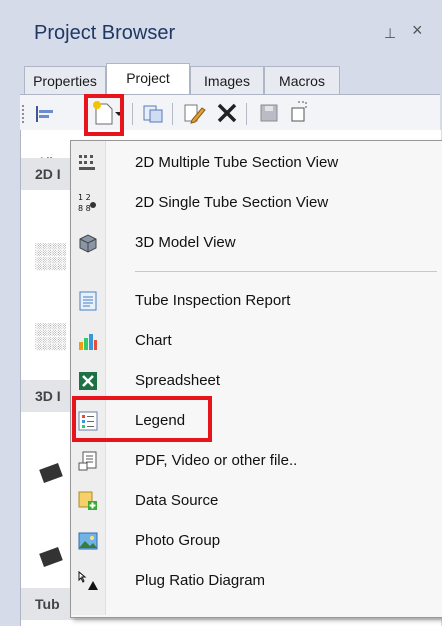 The height and width of the screenshot is (626, 442). I want to click on spreadsheet-icon, so click(88, 381).